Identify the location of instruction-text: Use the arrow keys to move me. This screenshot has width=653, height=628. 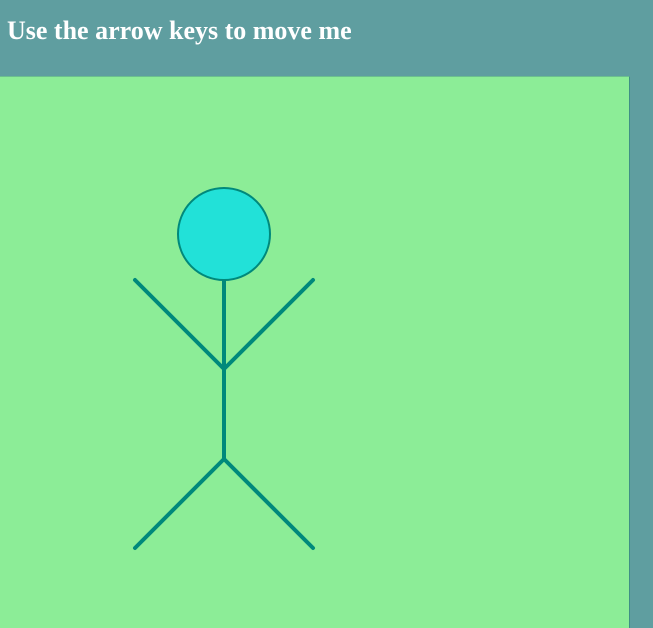
(179, 30).